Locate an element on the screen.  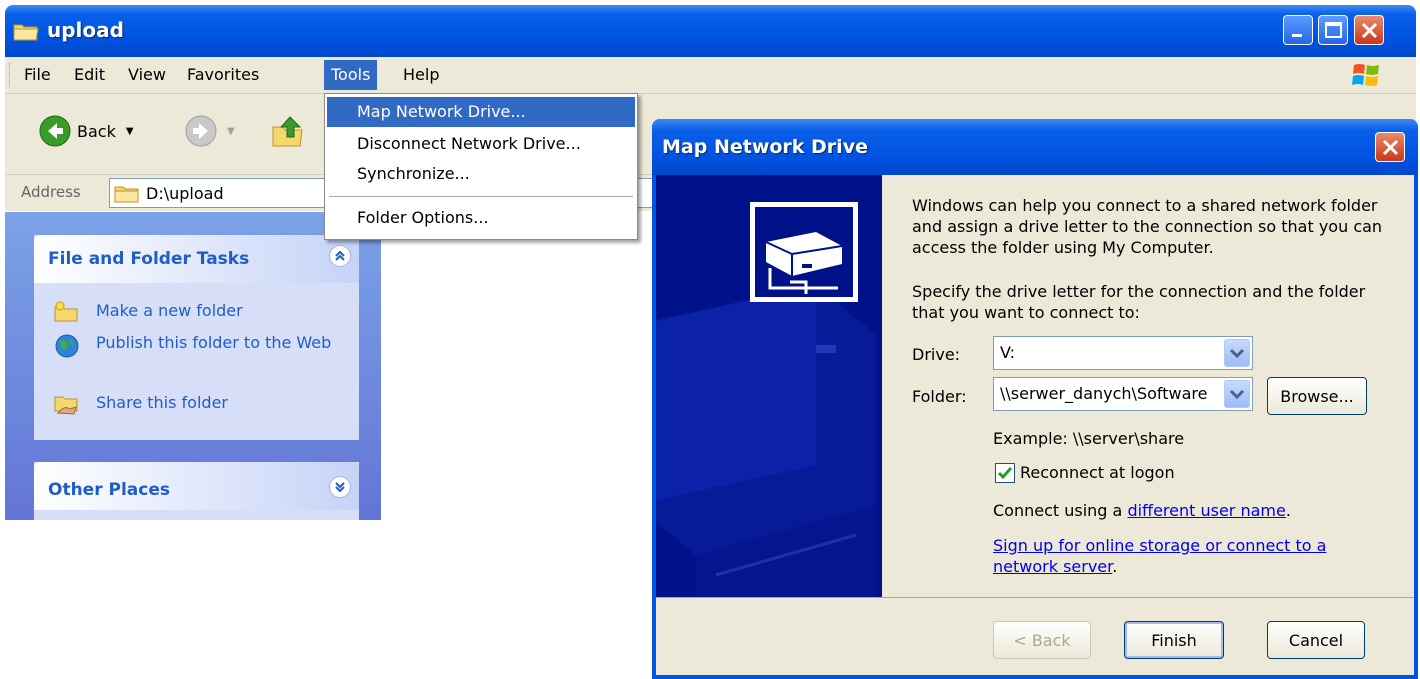
drive-select: V: is located at coordinates (1123, 353).